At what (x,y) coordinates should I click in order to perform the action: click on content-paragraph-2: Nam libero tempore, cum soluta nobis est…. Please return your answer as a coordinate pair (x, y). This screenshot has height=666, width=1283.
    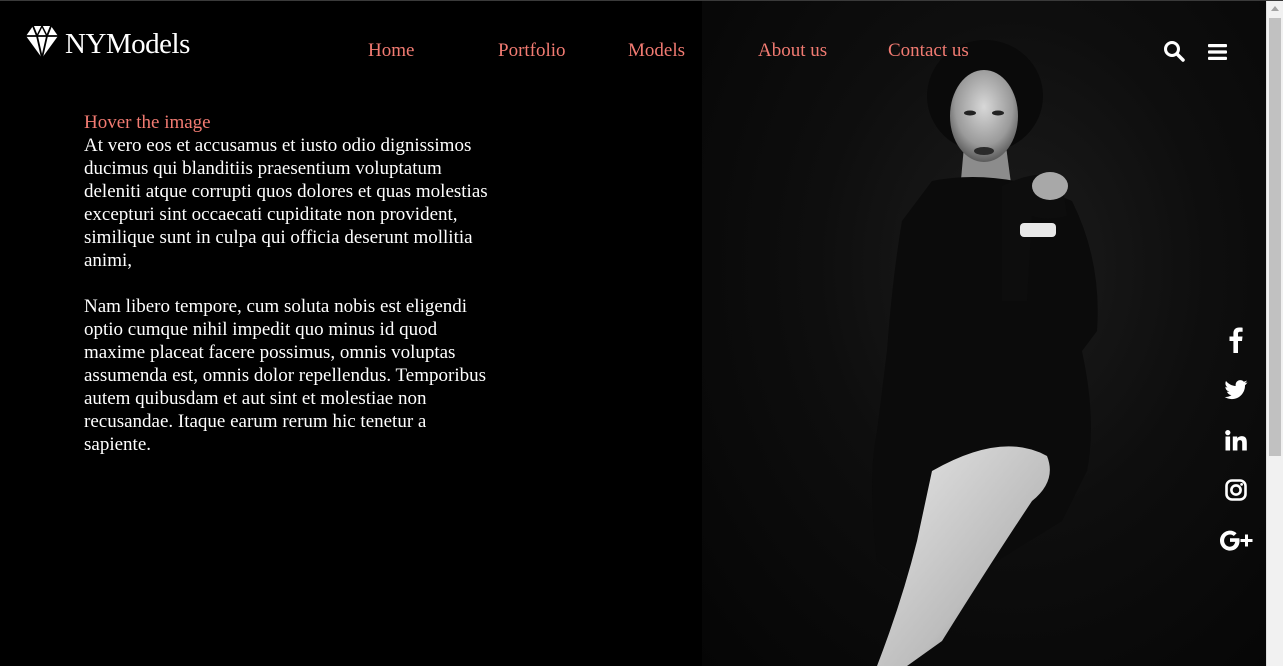
    Looking at the image, I should click on (285, 375).